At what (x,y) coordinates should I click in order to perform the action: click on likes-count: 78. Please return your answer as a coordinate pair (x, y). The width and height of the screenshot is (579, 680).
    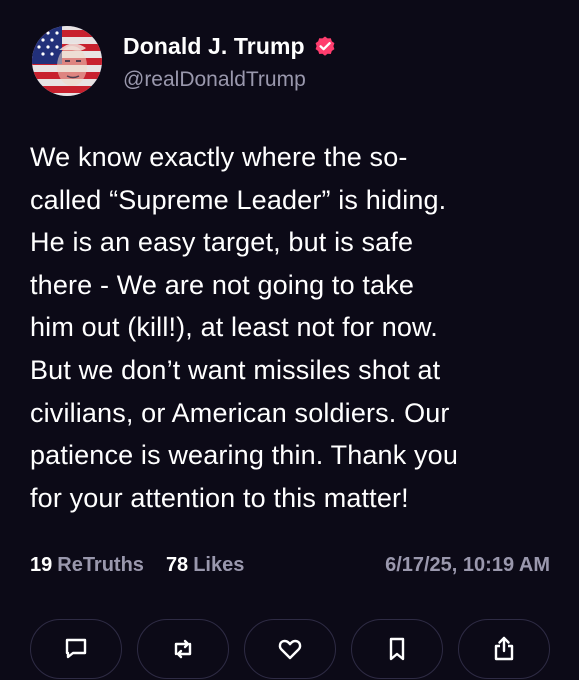
    Looking at the image, I should click on (177, 565).